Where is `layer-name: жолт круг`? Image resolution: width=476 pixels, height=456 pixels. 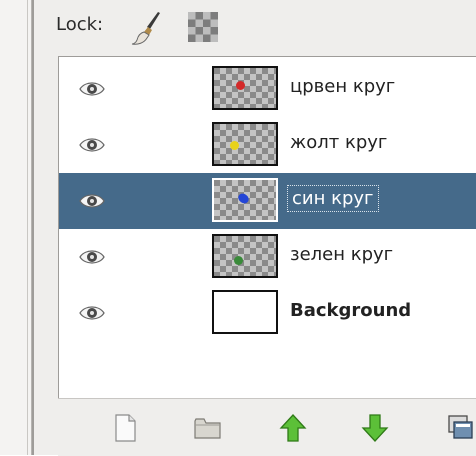 layer-name: жолт круг is located at coordinates (338, 142).